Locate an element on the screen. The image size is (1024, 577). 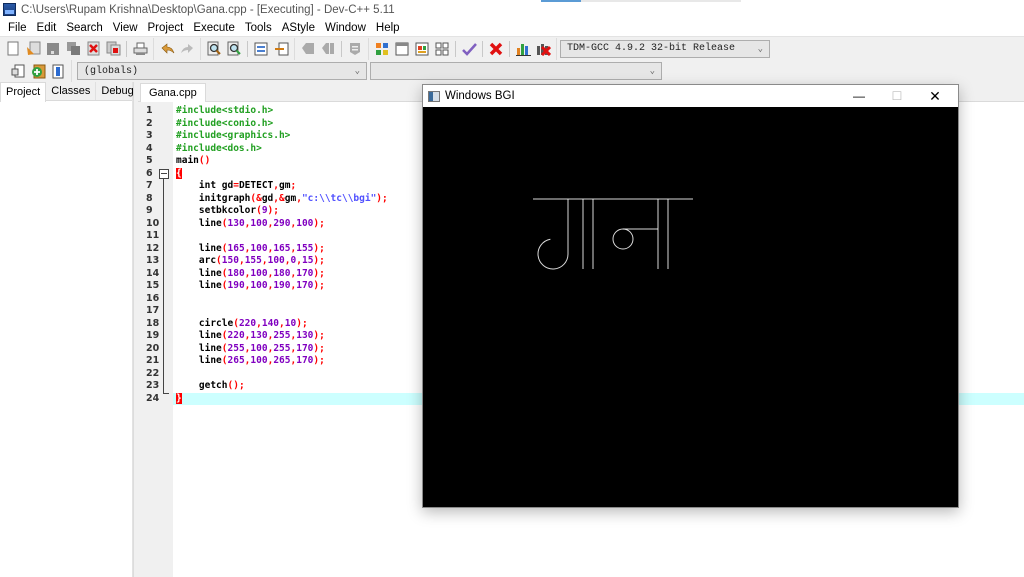
redo-button is located at coordinates (187, 49).